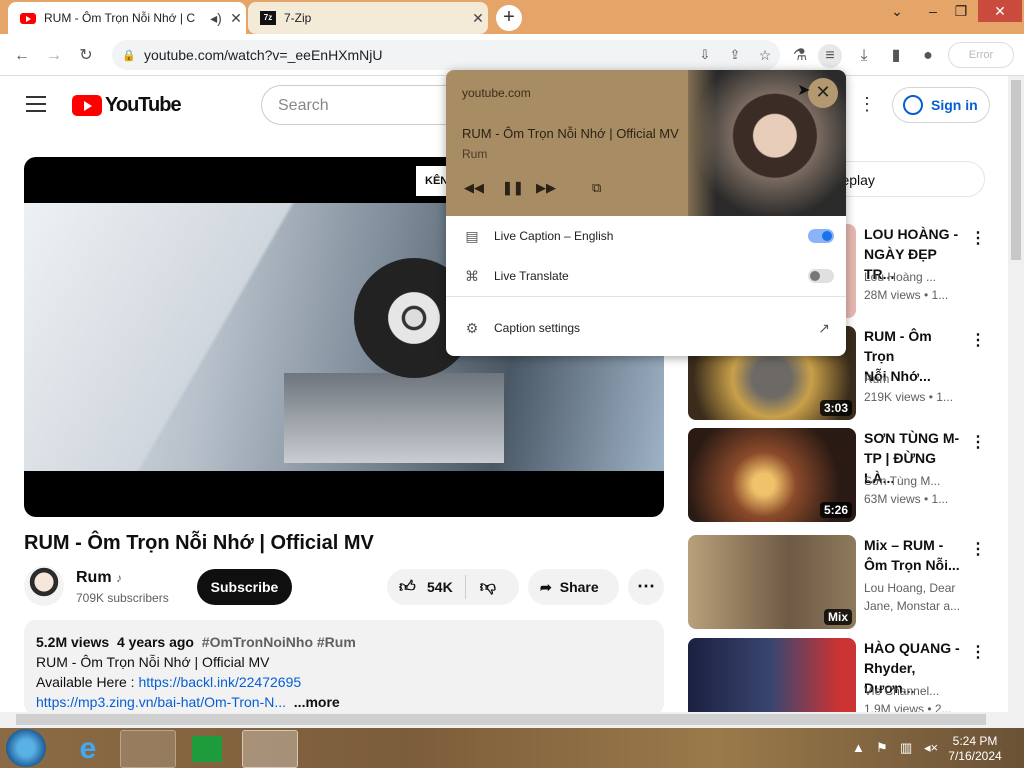 This screenshot has height=768, width=1024. Describe the element at coordinates (472, 327) in the screenshot. I see `gear-icon: ⚙` at that location.